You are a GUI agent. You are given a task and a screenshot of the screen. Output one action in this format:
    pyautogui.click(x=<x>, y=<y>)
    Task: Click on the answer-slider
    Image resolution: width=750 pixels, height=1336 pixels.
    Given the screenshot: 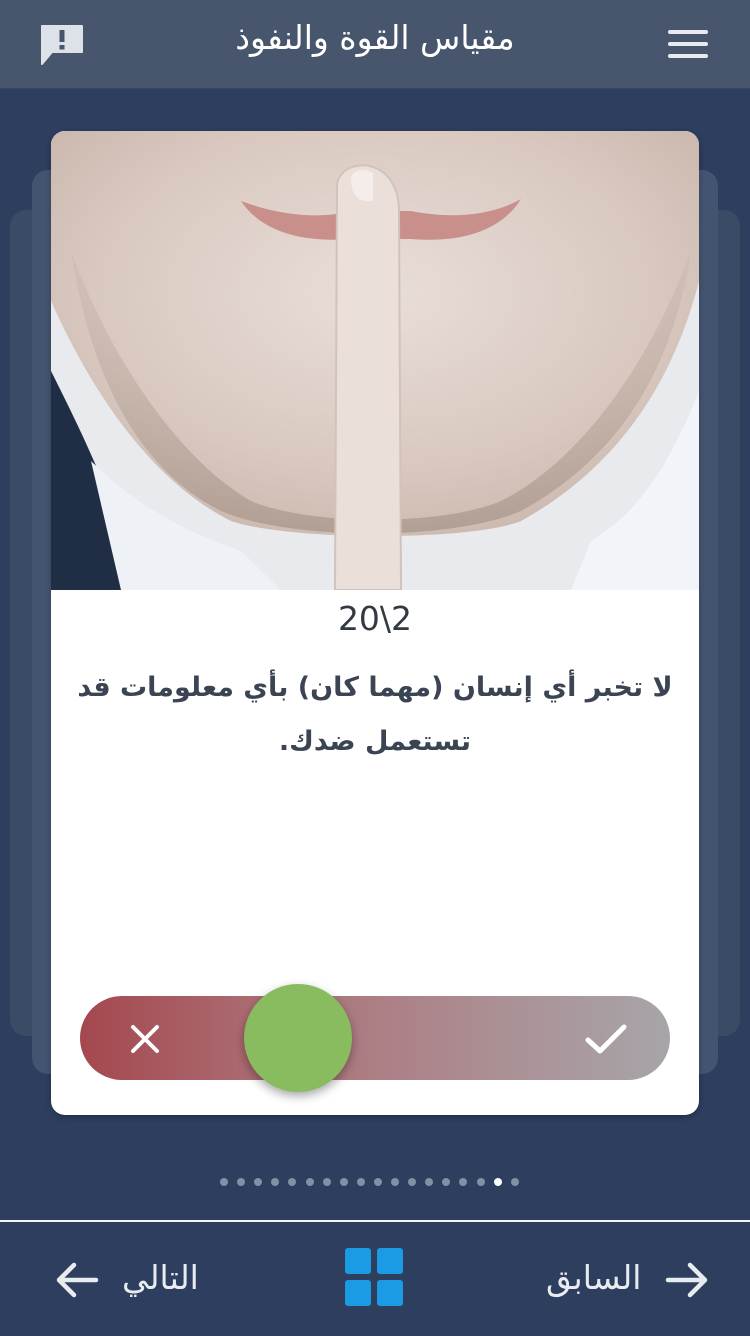 What is the action you would take?
    pyautogui.click(x=375, y=1038)
    